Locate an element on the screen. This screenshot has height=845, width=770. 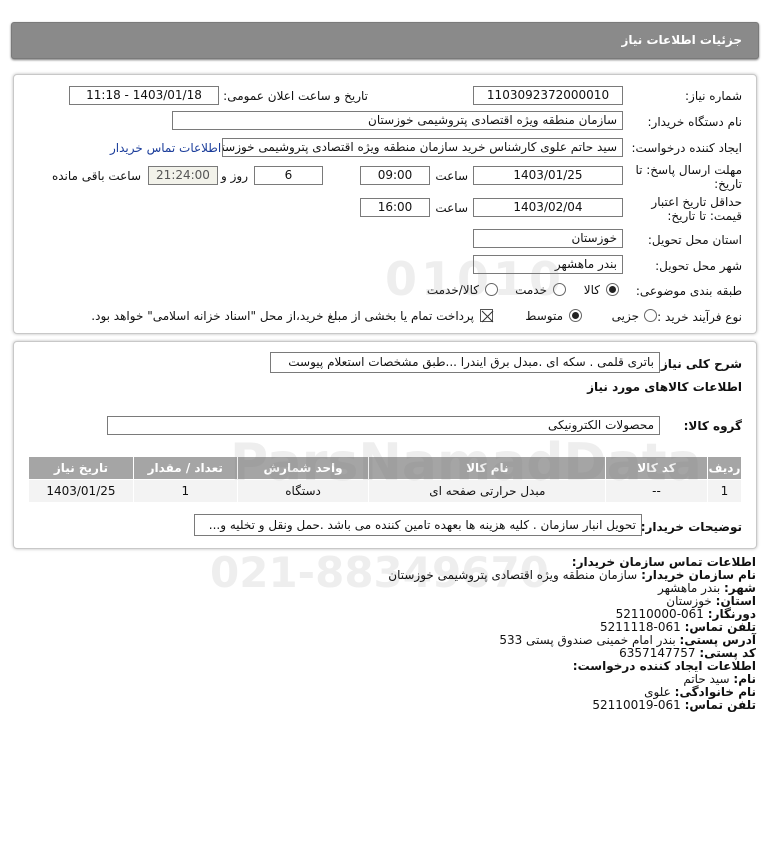
contact-city-line: شهر: بندر ماهشهر is located at coordinates (426, 588).